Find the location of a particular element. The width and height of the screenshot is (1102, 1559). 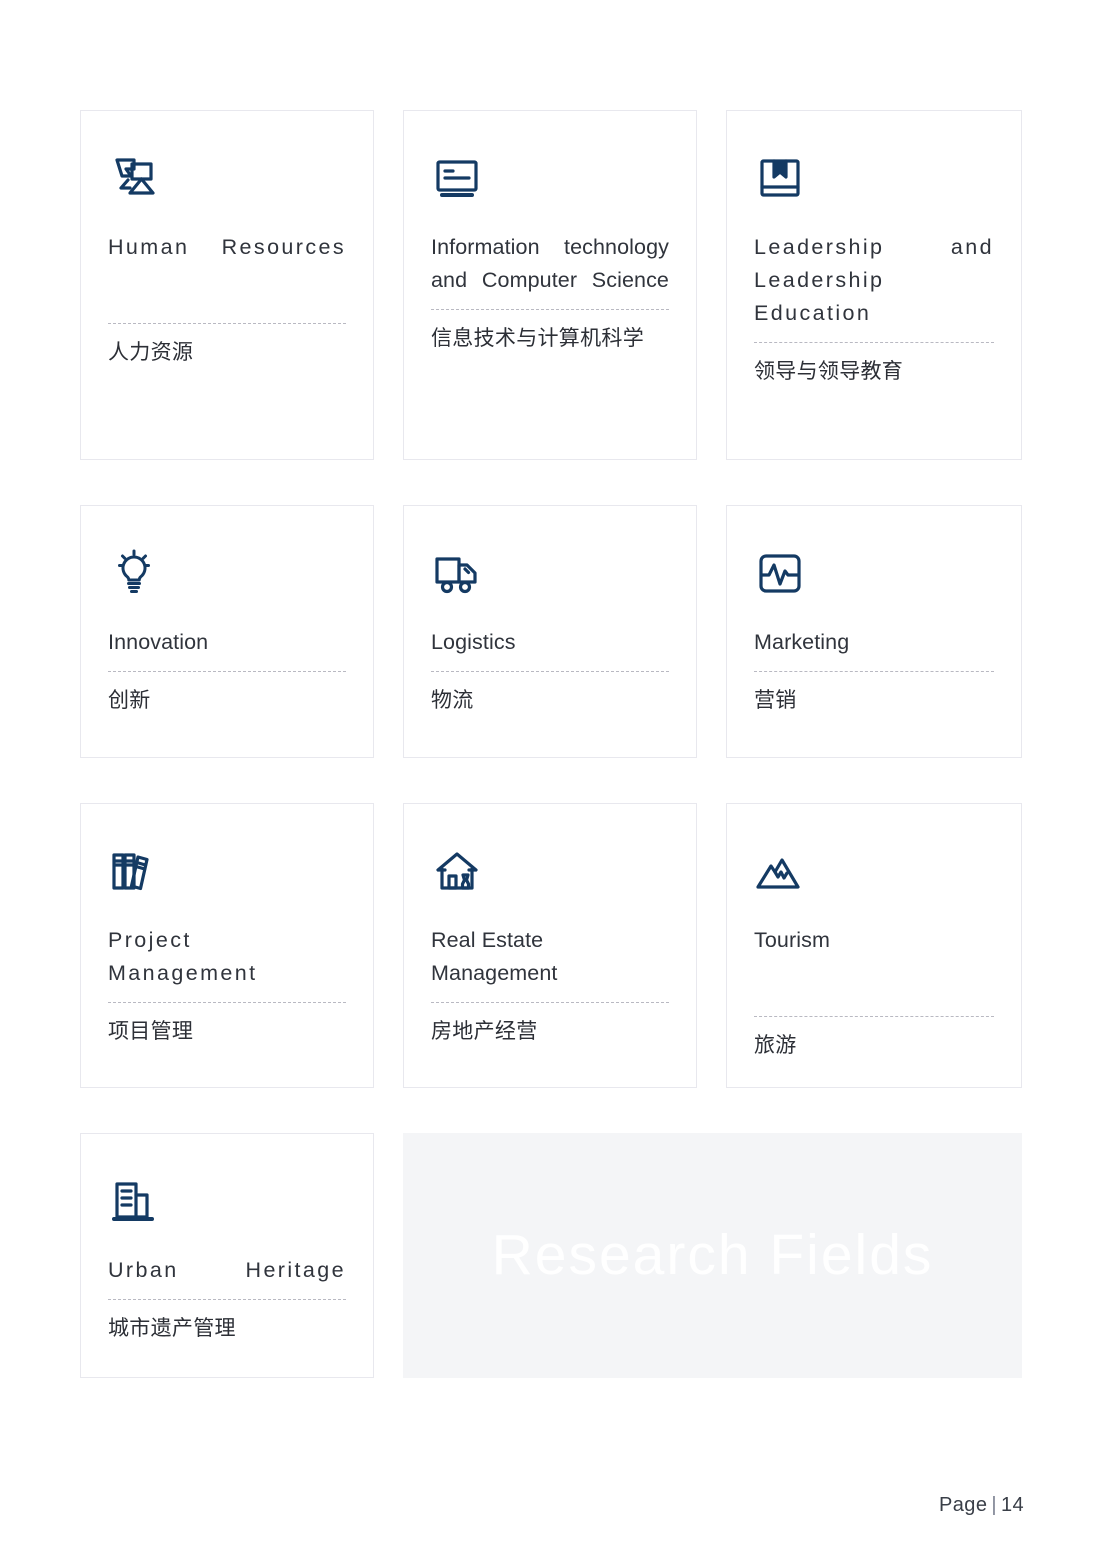

card-title-zh: 旅游 is located at coordinates (775, 1045).